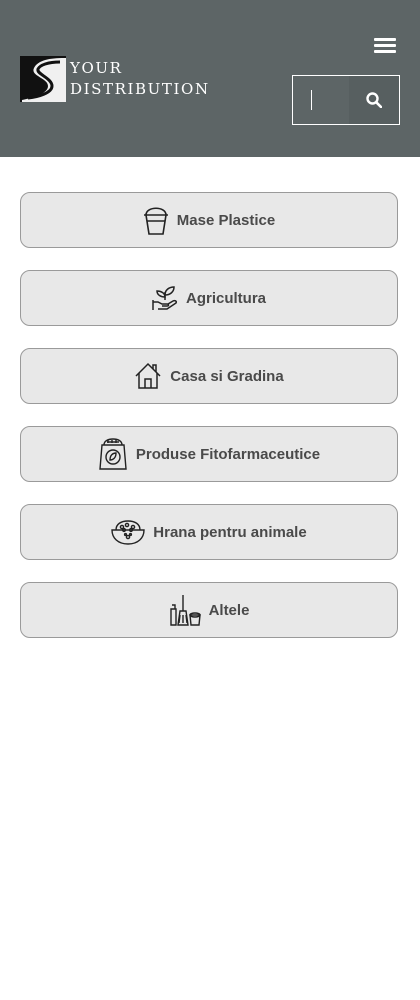 Image resolution: width=420 pixels, height=1000 pixels. I want to click on category-label: Casa si Gradina, so click(227, 376).